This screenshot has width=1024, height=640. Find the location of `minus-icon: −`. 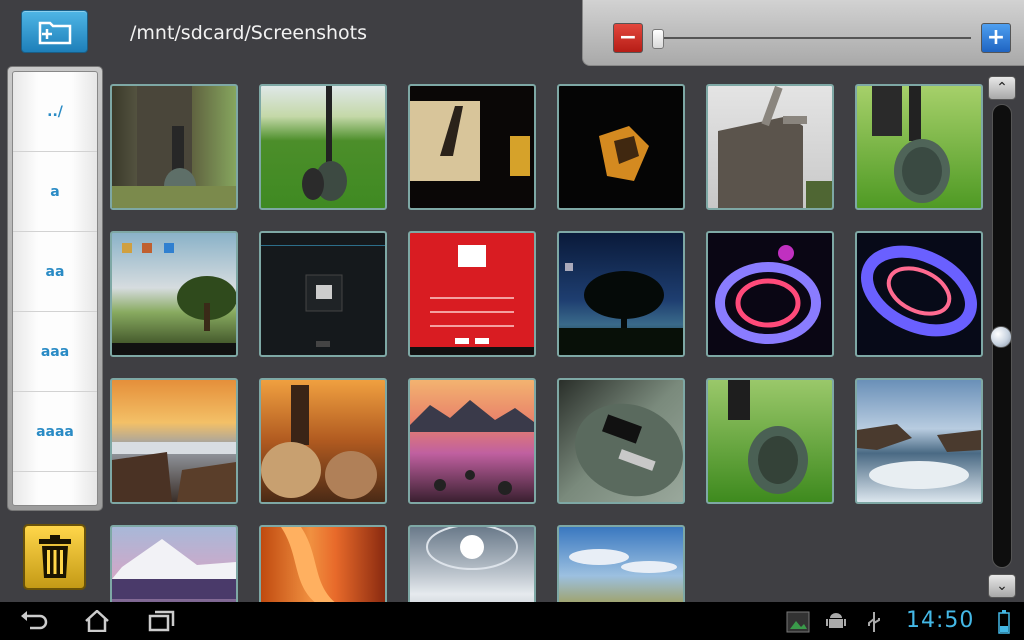

minus-icon: − is located at coordinates (628, 37).